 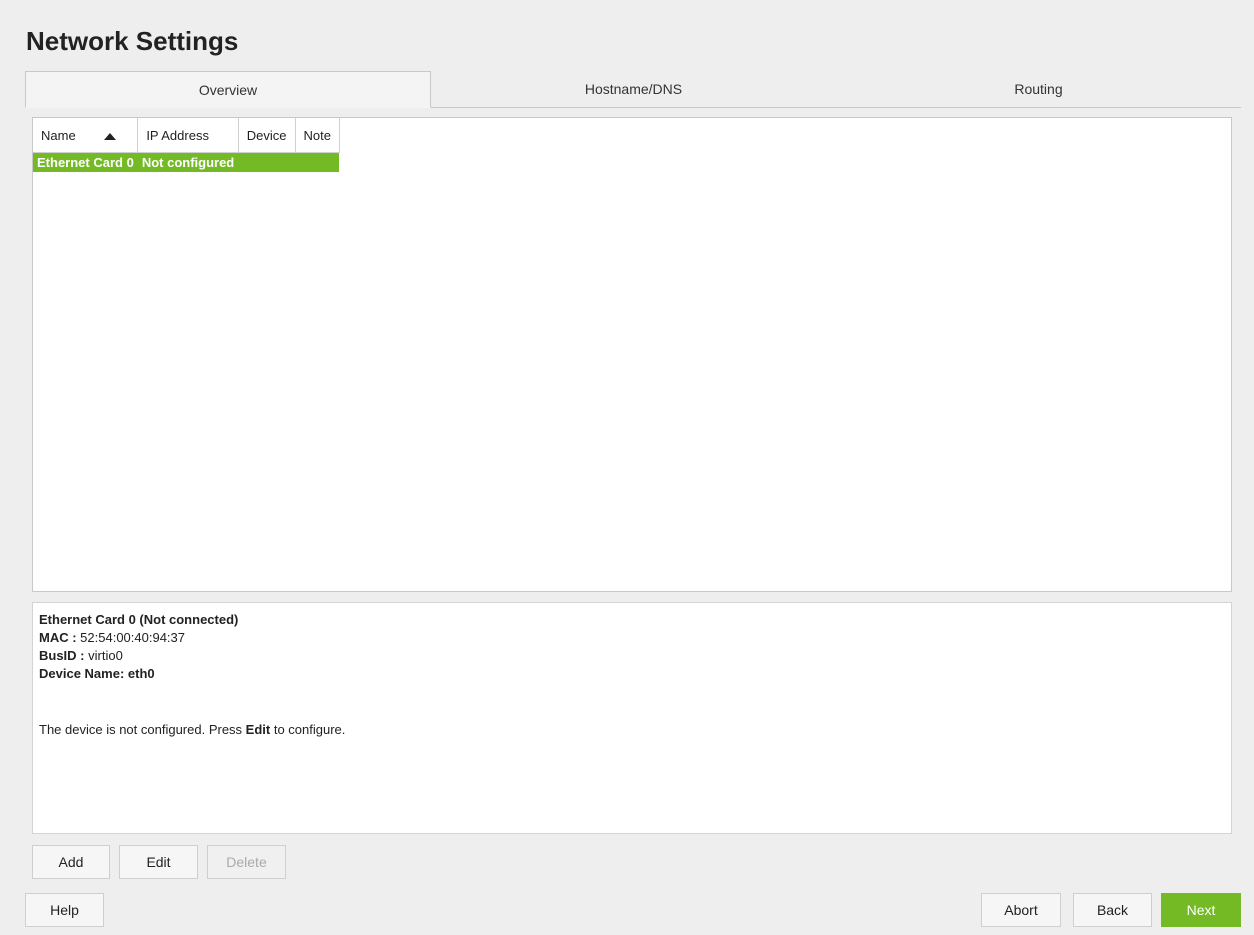 What do you see at coordinates (142, 729) in the screenshot?
I see `note-prefix: The device is not configured. Press` at bounding box center [142, 729].